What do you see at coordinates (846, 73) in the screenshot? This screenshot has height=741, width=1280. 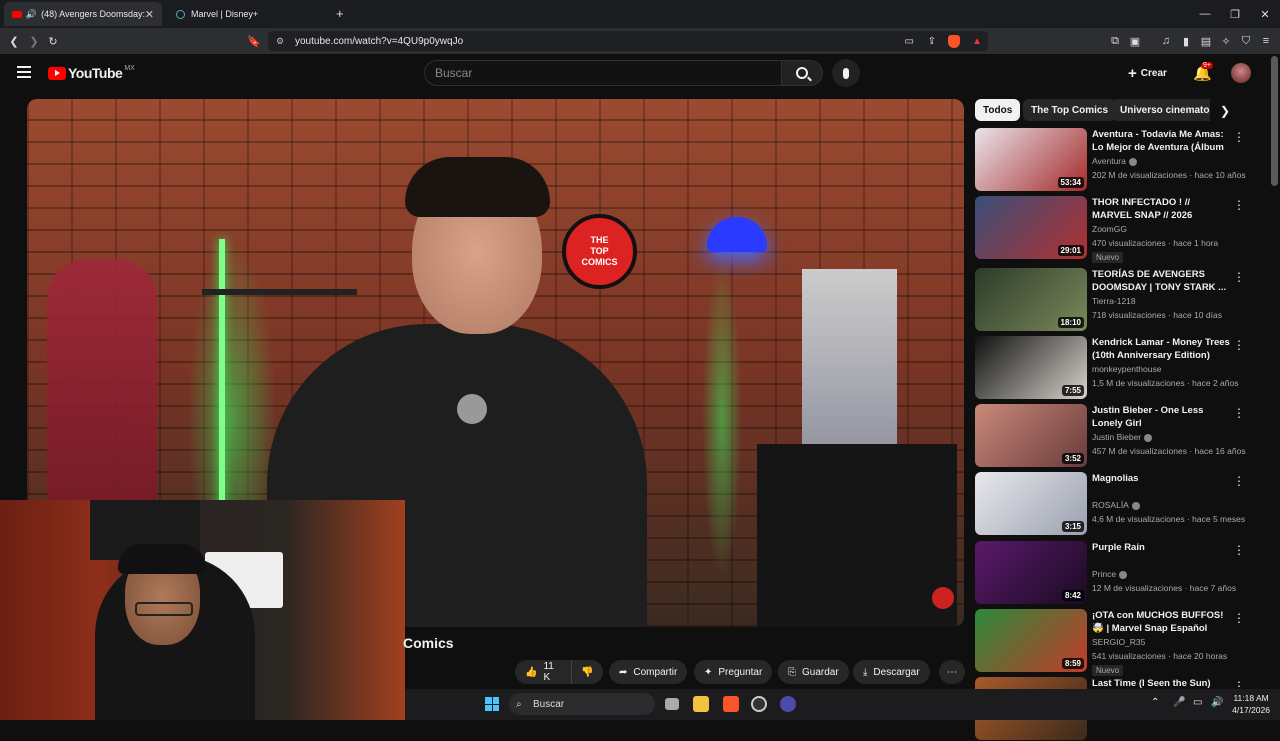 I see `voice-search-button` at bounding box center [846, 73].